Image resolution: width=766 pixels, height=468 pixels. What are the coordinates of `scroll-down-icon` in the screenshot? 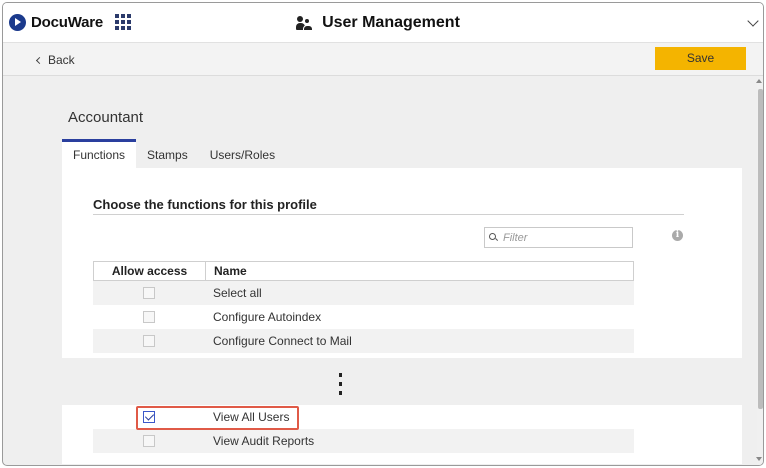 It's located at (759, 459).